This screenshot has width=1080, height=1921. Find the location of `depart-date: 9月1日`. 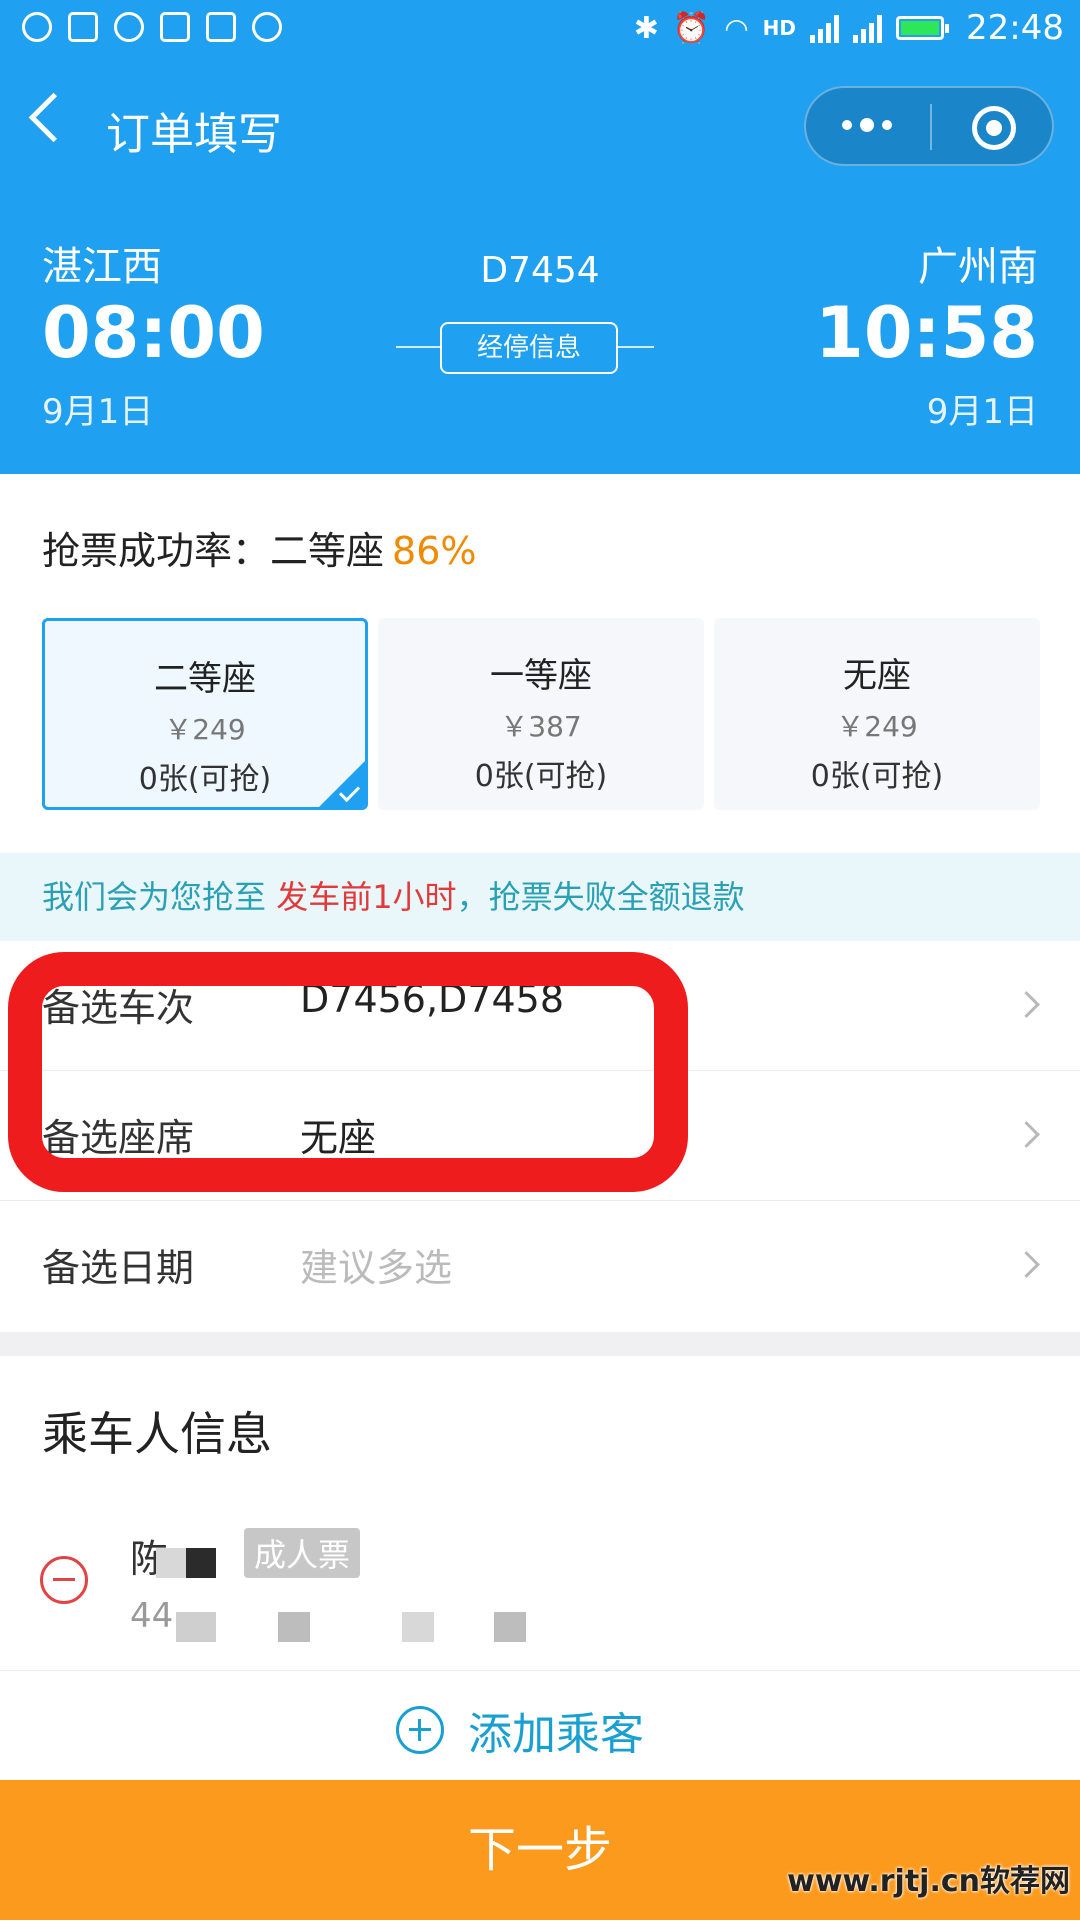

depart-date: 9月1日 is located at coordinates (98, 412).